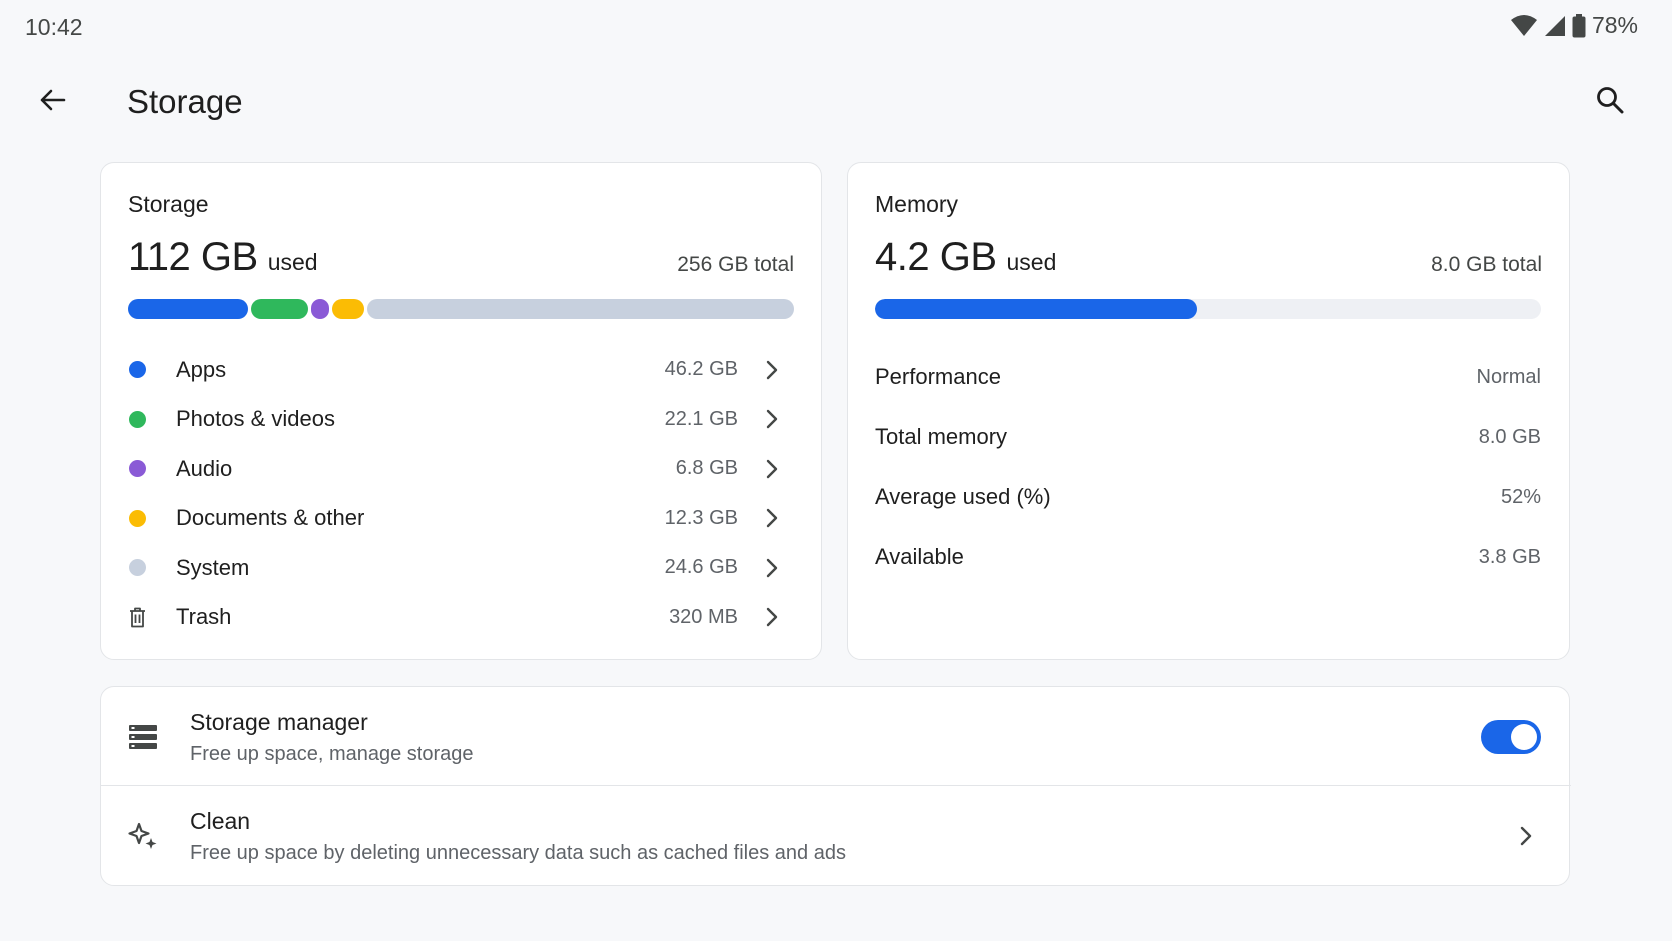  What do you see at coordinates (204, 617) in the screenshot?
I see `category-label: Trash` at bounding box center [204, 617].